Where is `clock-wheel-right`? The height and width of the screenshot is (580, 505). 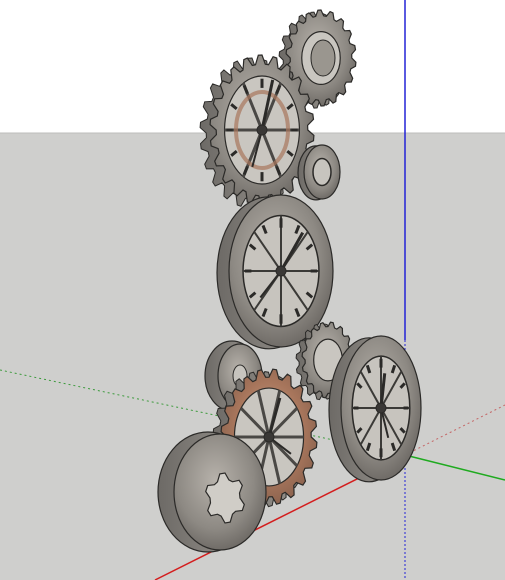 clock-wheel-right is located at coordinates (375, 409).